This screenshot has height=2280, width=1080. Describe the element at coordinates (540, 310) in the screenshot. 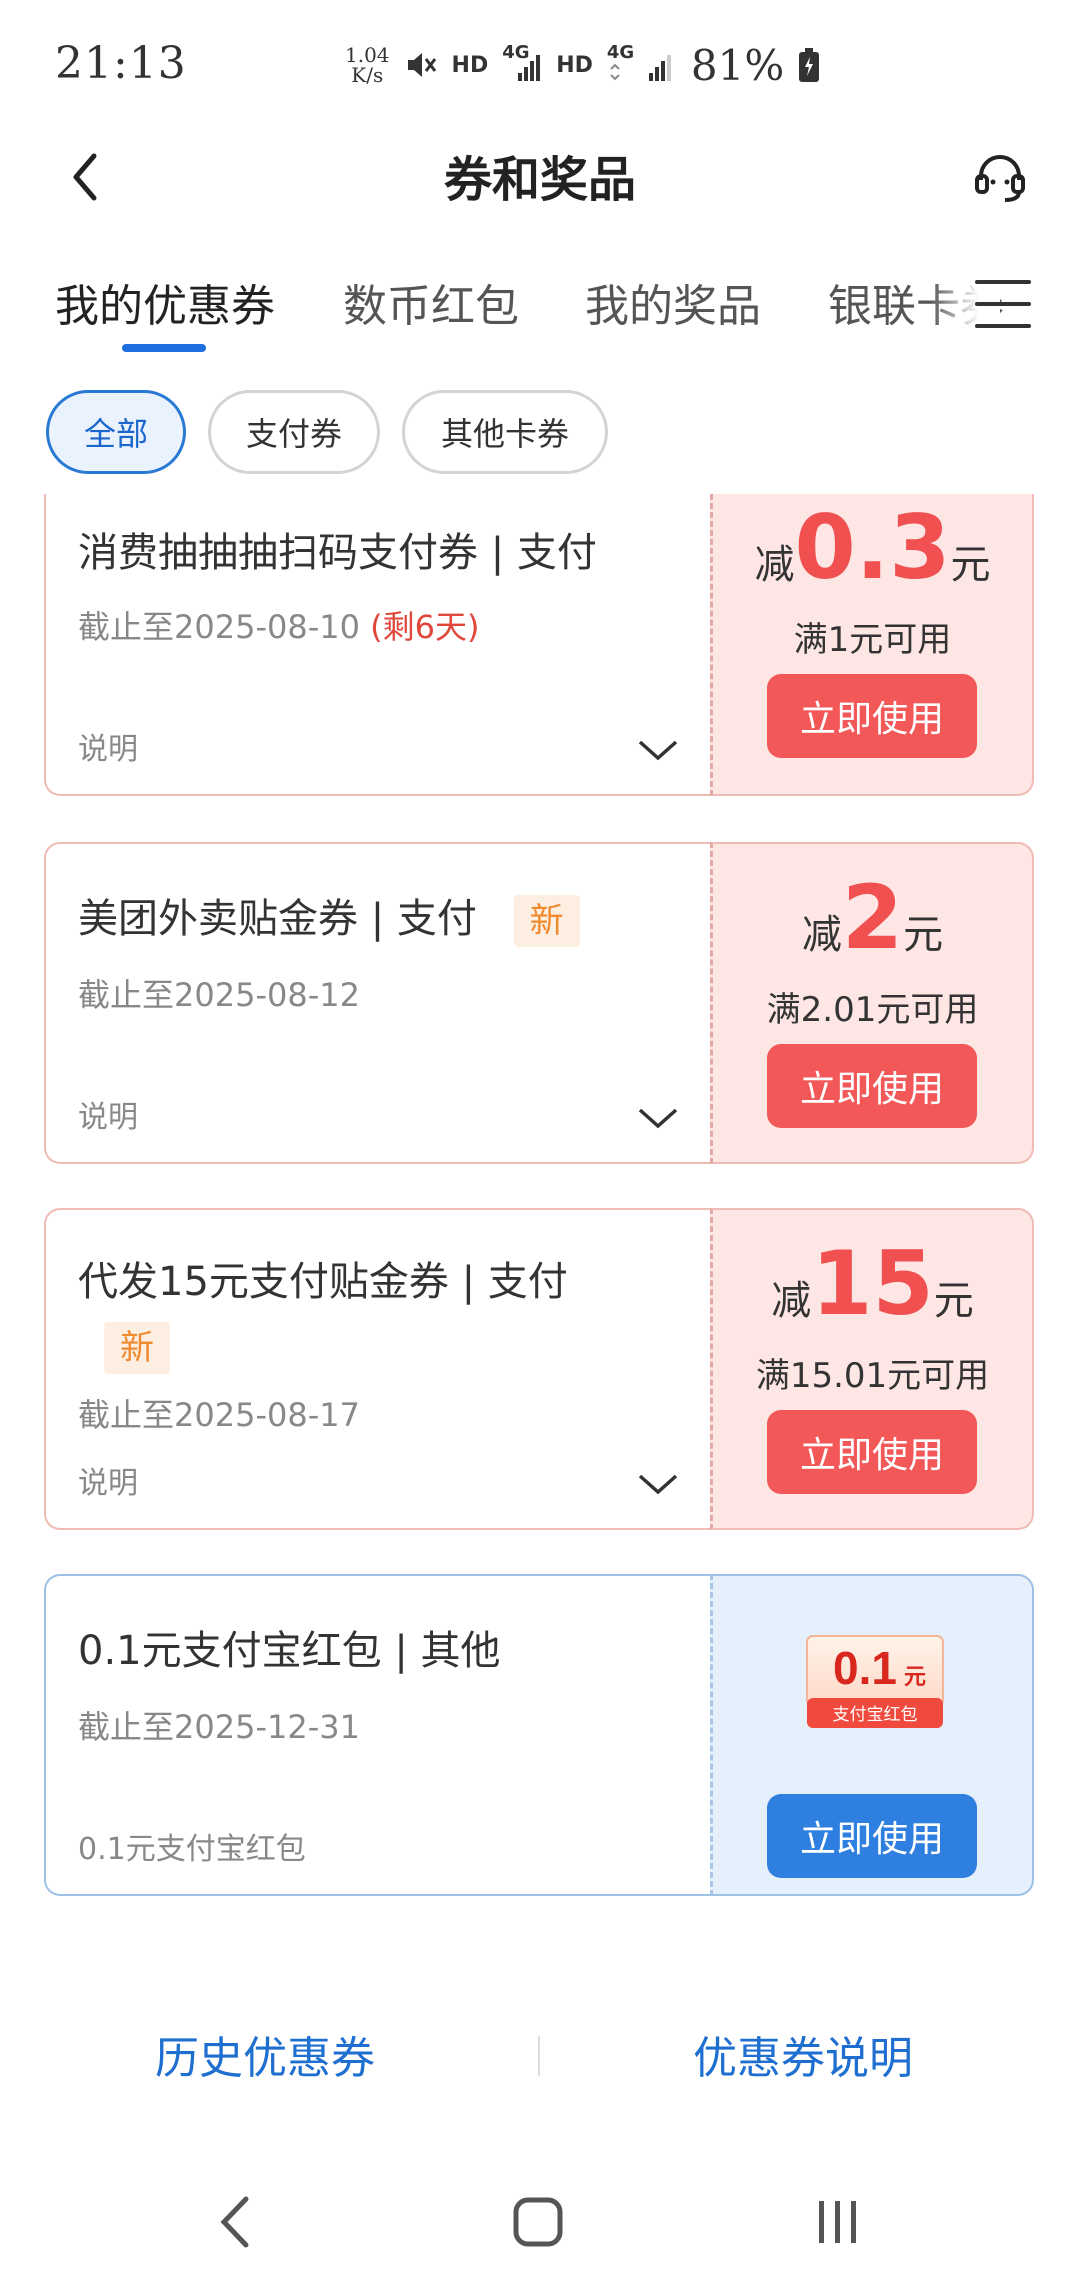

I see `tab-bar: 我的优惠券 数币红包 我的奖品 银联卡券` at that location.